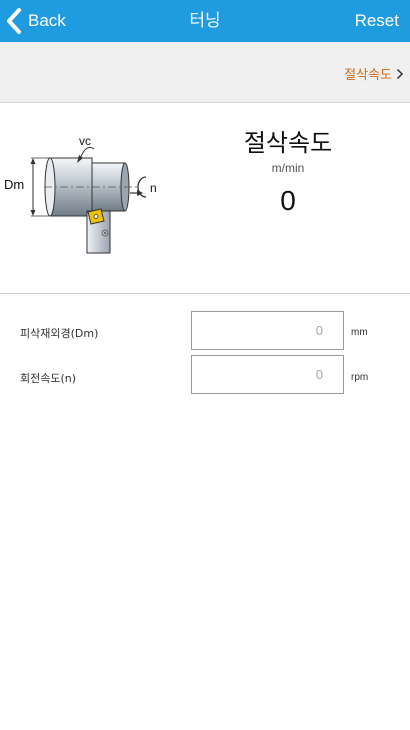 This screenshot has width=410, height=730. What do you see at coordinates (267, 374) in the screenshot?
I see `rotation-speed-input` at bounding box center [267, 374].